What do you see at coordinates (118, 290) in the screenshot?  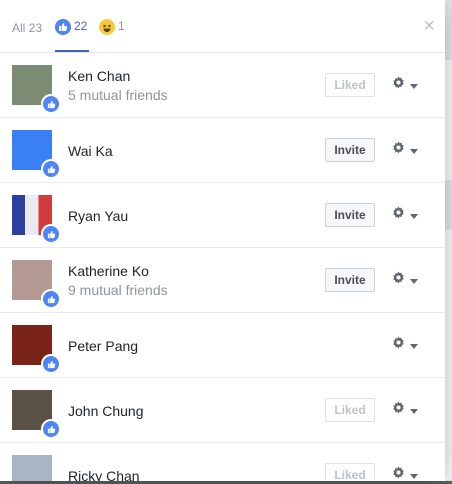 I see `mutual-friends: 9 mutual friends` at bounding box center [118, 290].